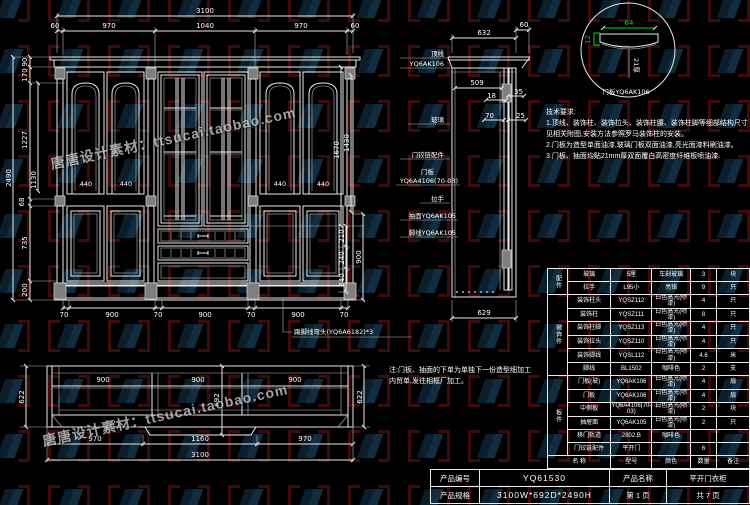  Describe the element at coordinates (9, 178) in the screenshot. I see `dim-label: 2490` at that location.